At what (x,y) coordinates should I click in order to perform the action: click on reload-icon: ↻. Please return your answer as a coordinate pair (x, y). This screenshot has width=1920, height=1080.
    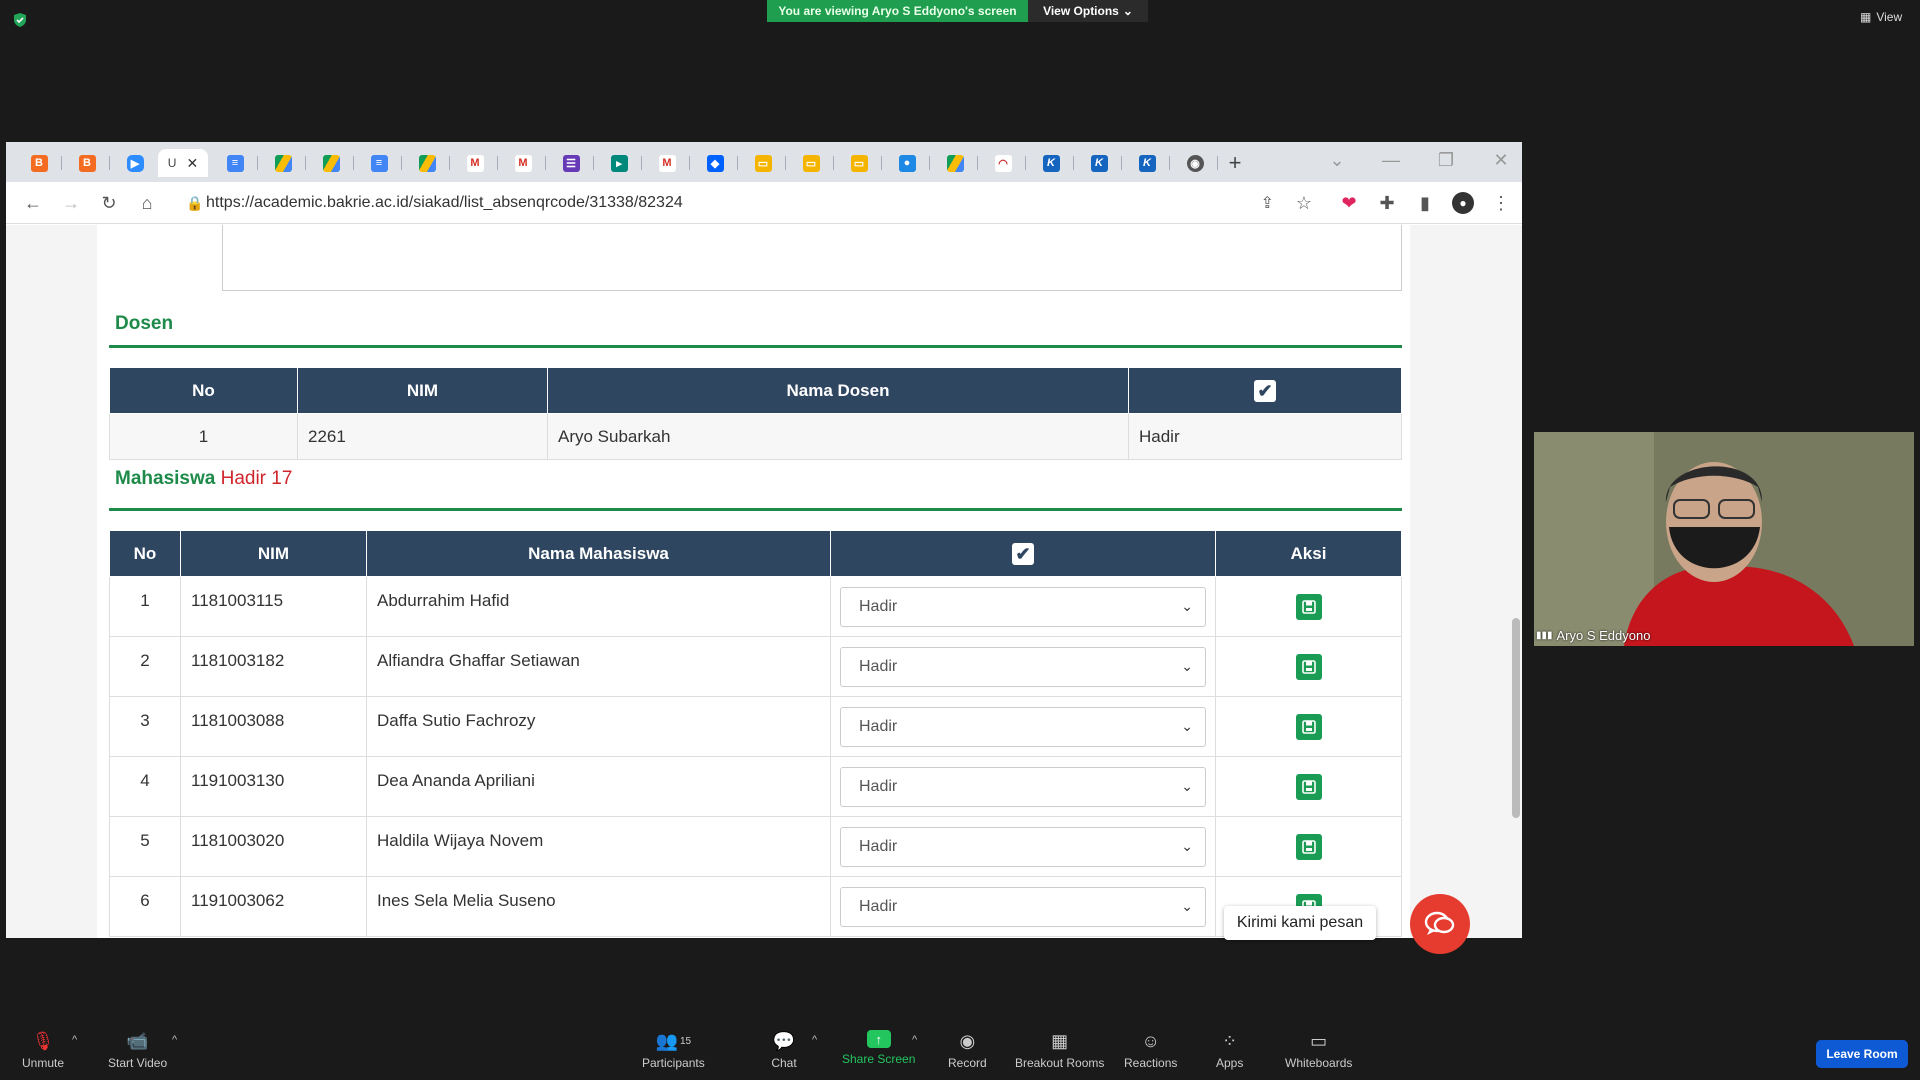
    Looking at the image, I should click on (109, 203).